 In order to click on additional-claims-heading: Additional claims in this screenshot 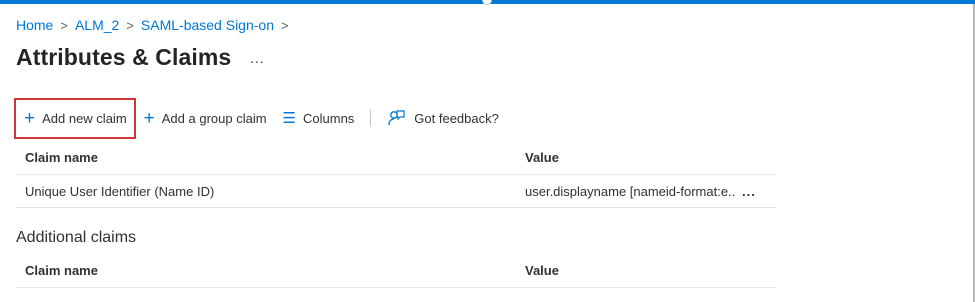, I will do `click(76, 237)`.